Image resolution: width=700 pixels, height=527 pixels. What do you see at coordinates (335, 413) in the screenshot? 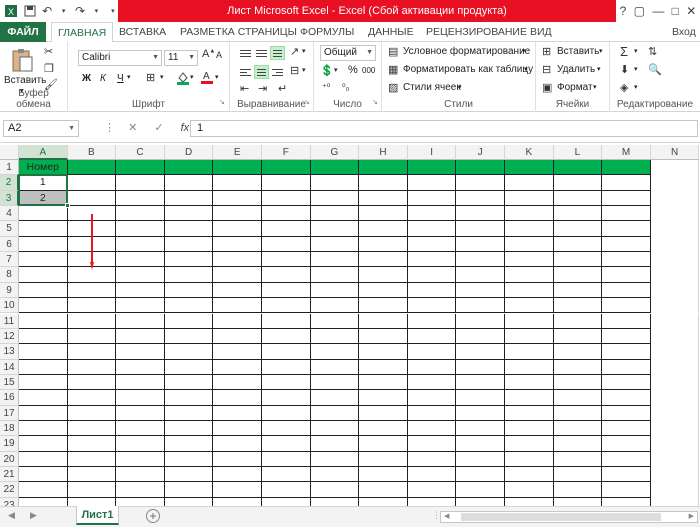
I see `cell-g17` at bounding box center [335, 413].